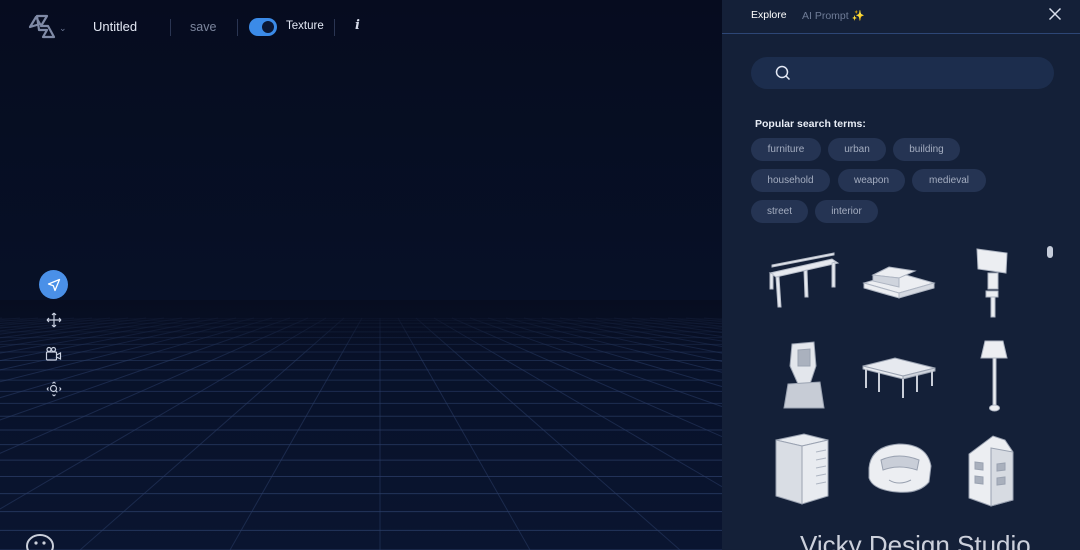 The image size is (1080, 550). I want to click on search-input, so click(921, 73).